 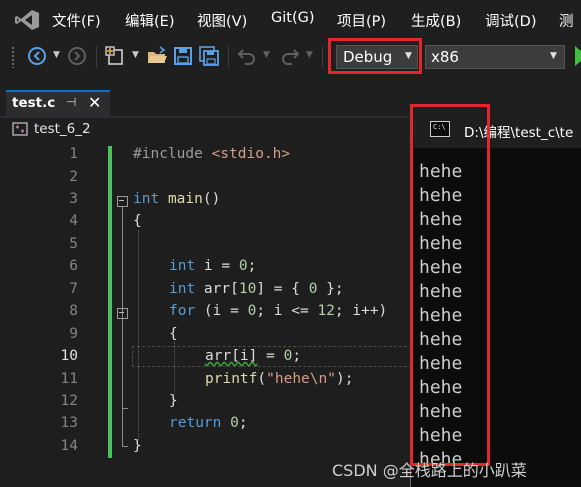 I want to click on code-text: };, so click(x=330, y=289).